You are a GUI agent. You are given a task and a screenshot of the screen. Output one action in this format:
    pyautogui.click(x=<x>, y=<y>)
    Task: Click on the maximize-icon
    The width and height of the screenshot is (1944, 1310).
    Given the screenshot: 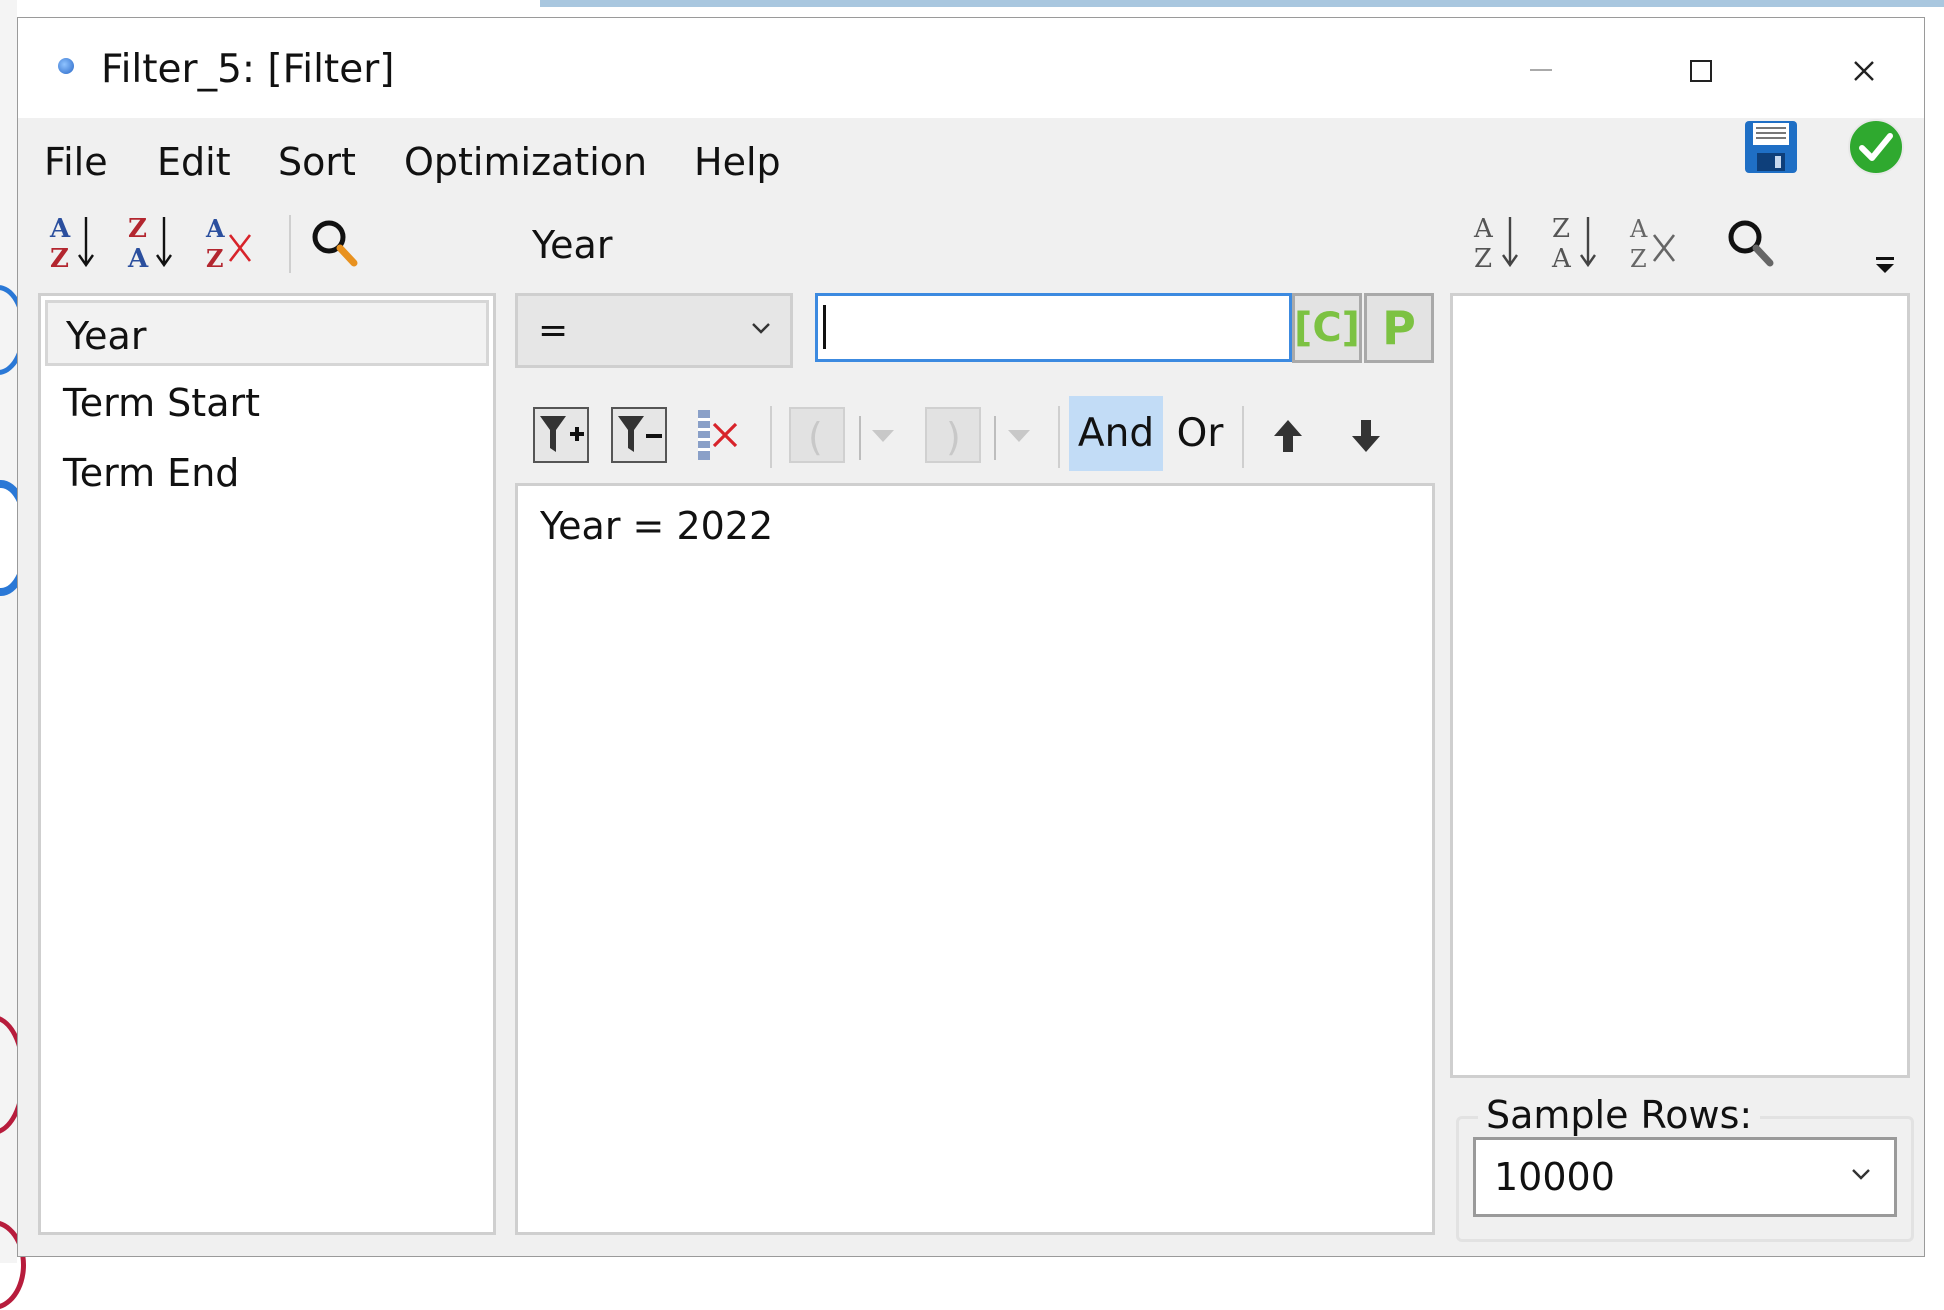 What is the action you would take?
    pyautogui.click(x=1701, y=71)
    